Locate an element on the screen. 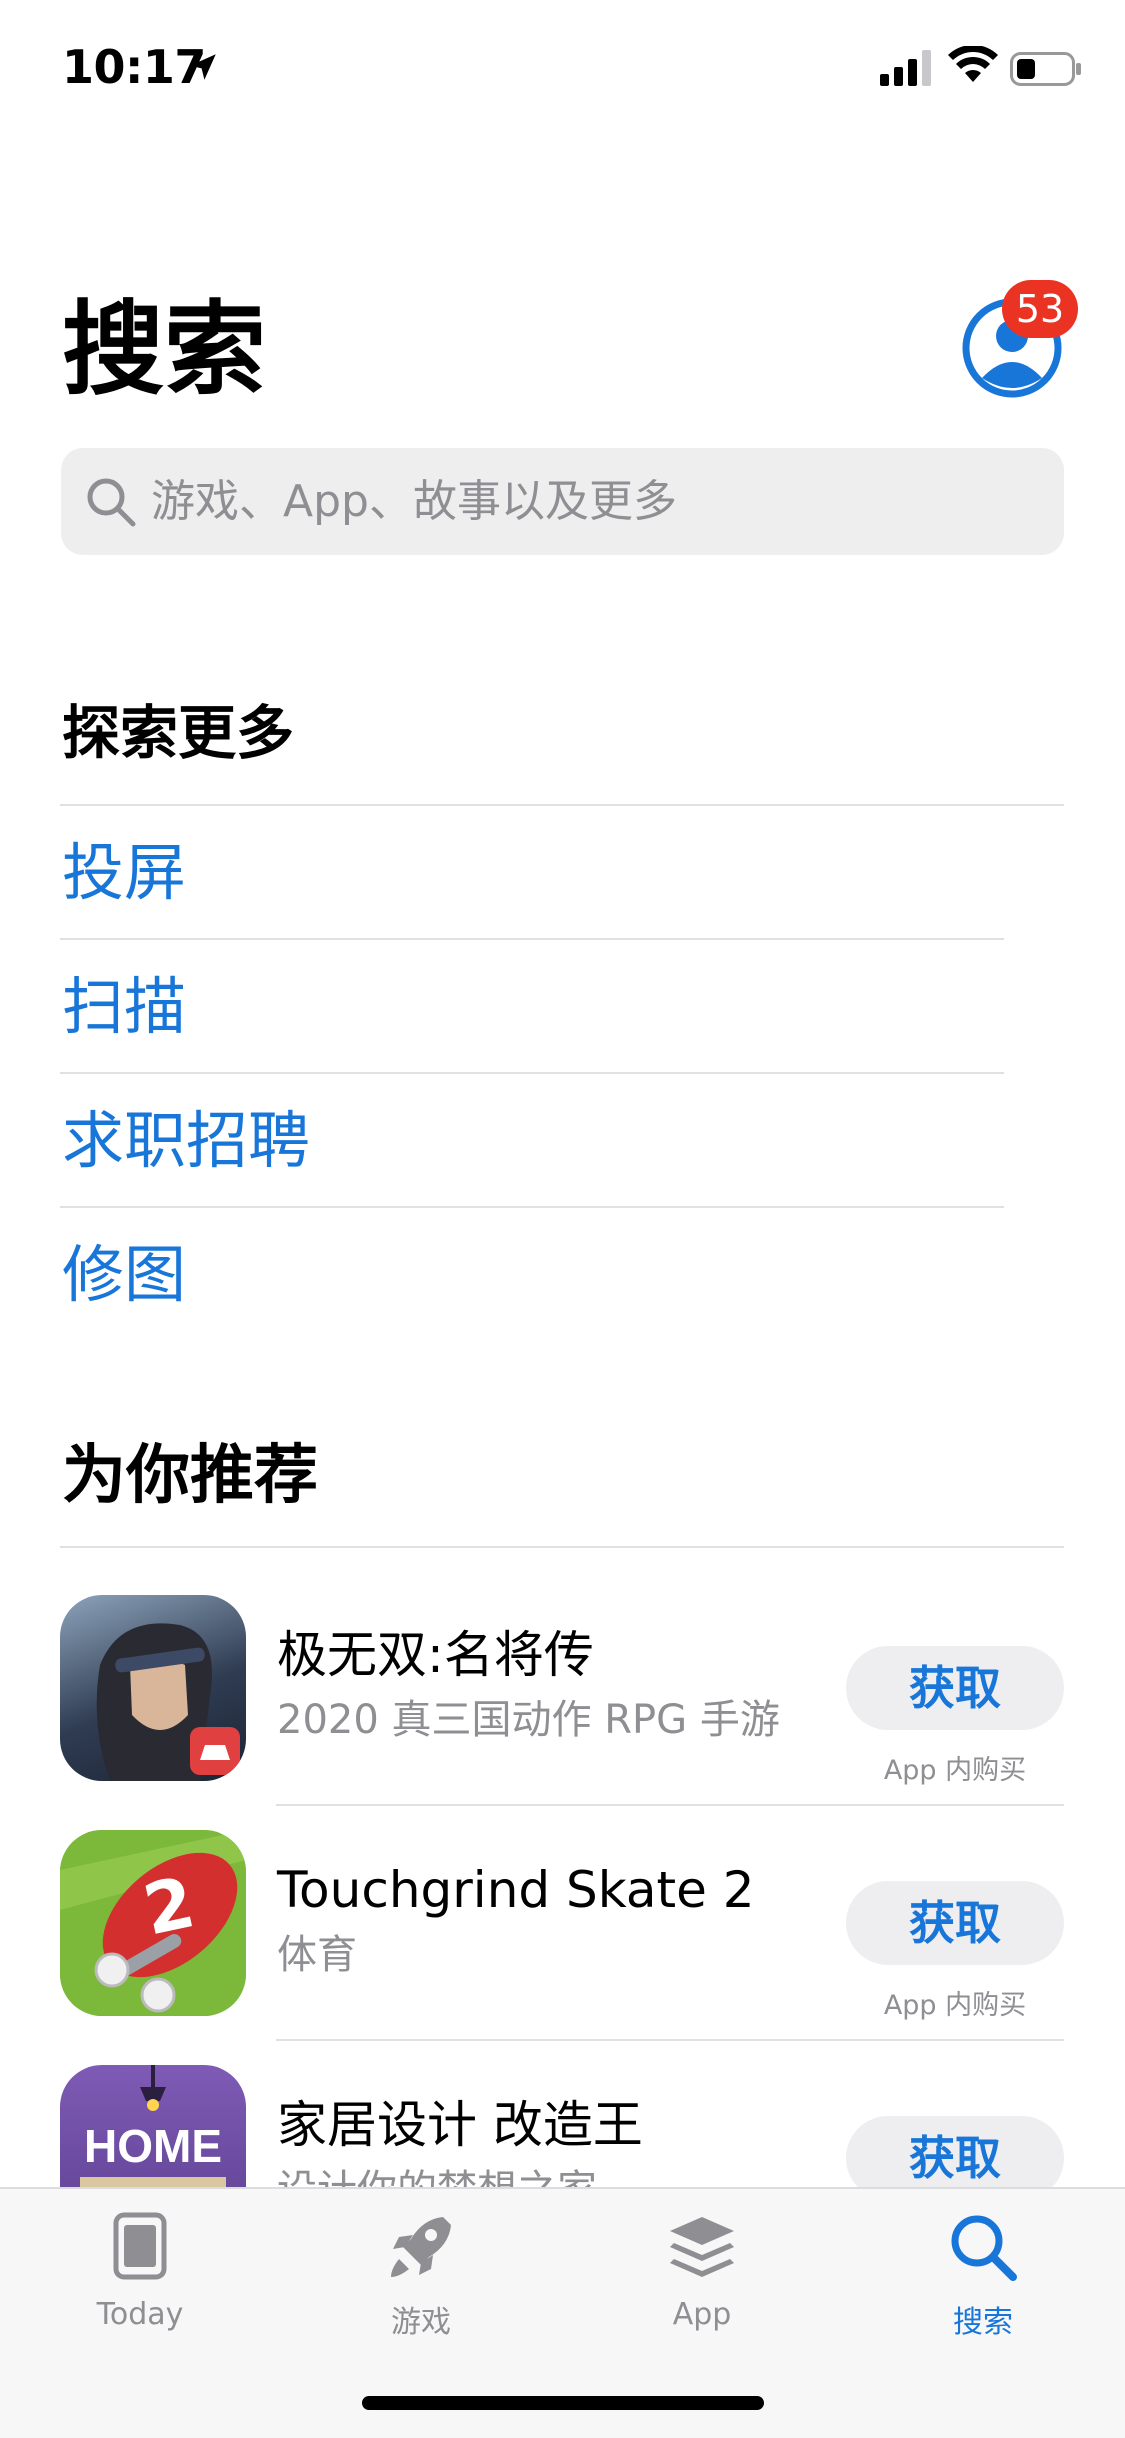 This screenshot has height=2438, width=1125. warrior-portrait-icon is located at coordinates (168, 1702).